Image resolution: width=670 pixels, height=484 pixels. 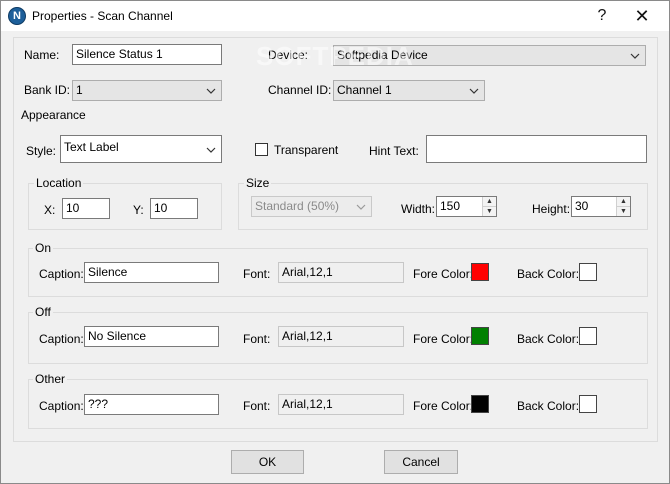 What do you see at coordinates (443, 406) in the screenshot?
I see `other-fore-color-label: Fore Color:` at bounding box center [443, 406].